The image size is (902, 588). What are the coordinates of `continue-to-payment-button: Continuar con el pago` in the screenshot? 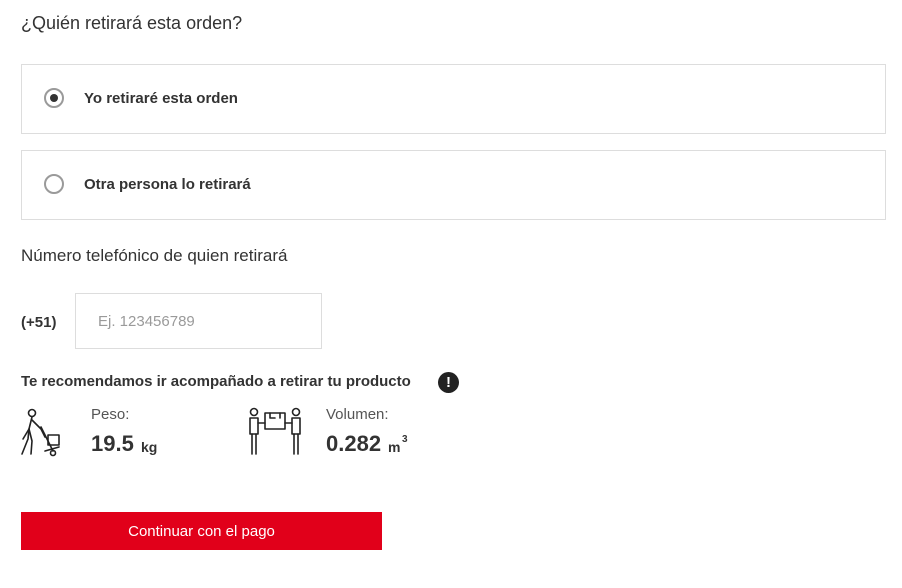 It's located at (201, 531).